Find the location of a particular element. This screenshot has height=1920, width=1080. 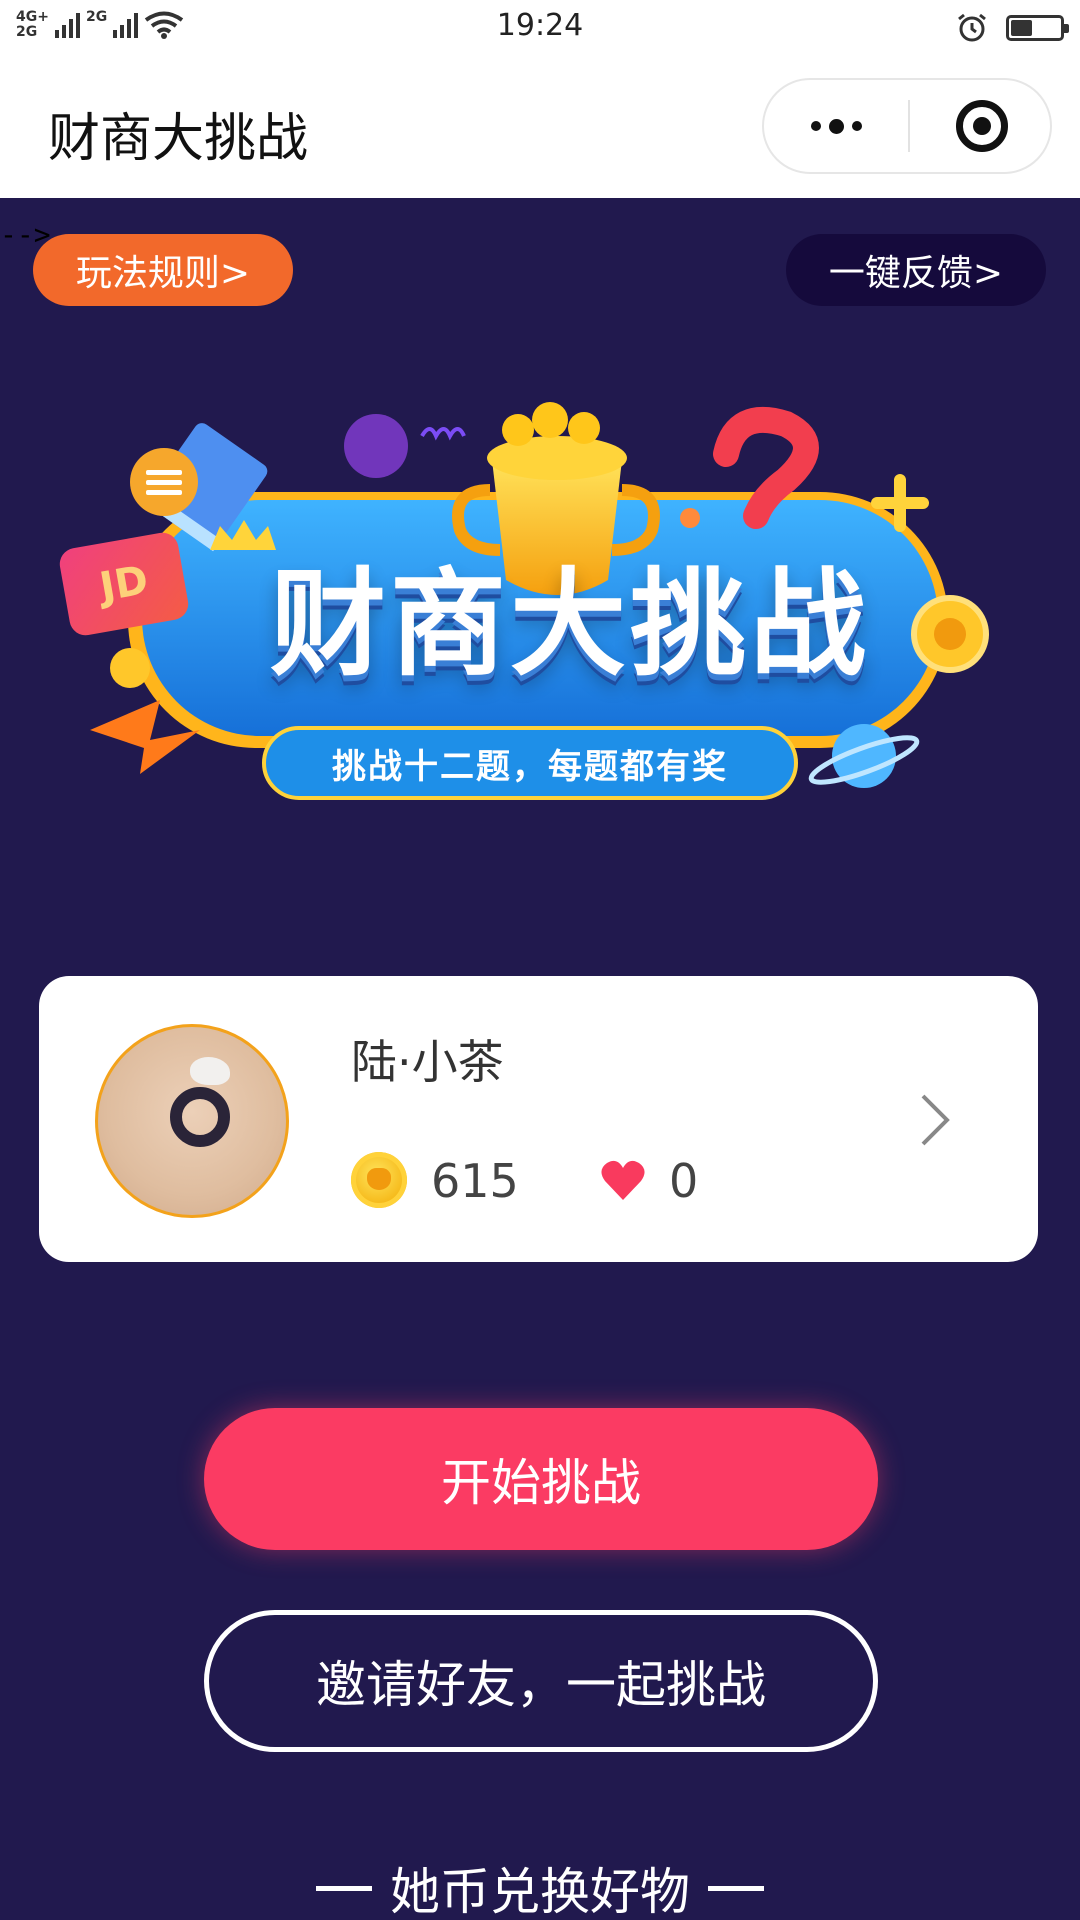

heart-icon is located at coordinates (623, 1180).